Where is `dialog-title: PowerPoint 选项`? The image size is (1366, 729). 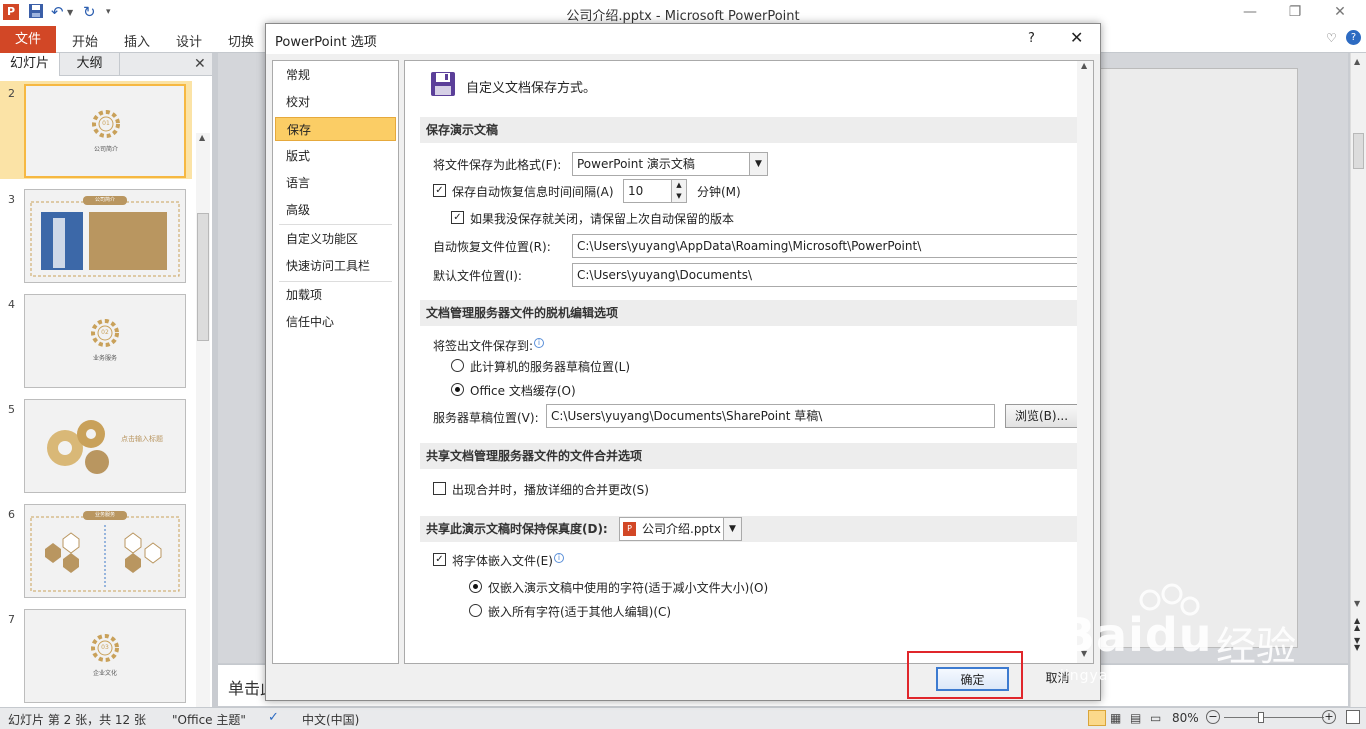
dialog-title: PowerPoint 选项 is located at coordinates (326, 42).